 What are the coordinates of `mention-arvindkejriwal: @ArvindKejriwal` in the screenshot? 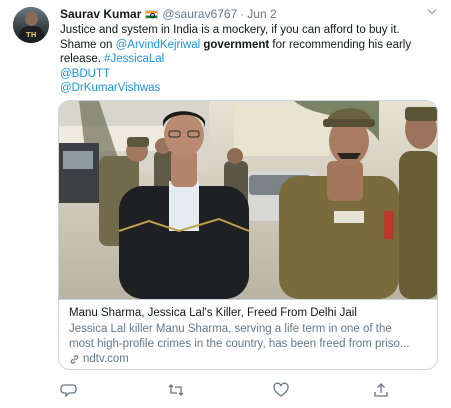 It's located at (158, 45).